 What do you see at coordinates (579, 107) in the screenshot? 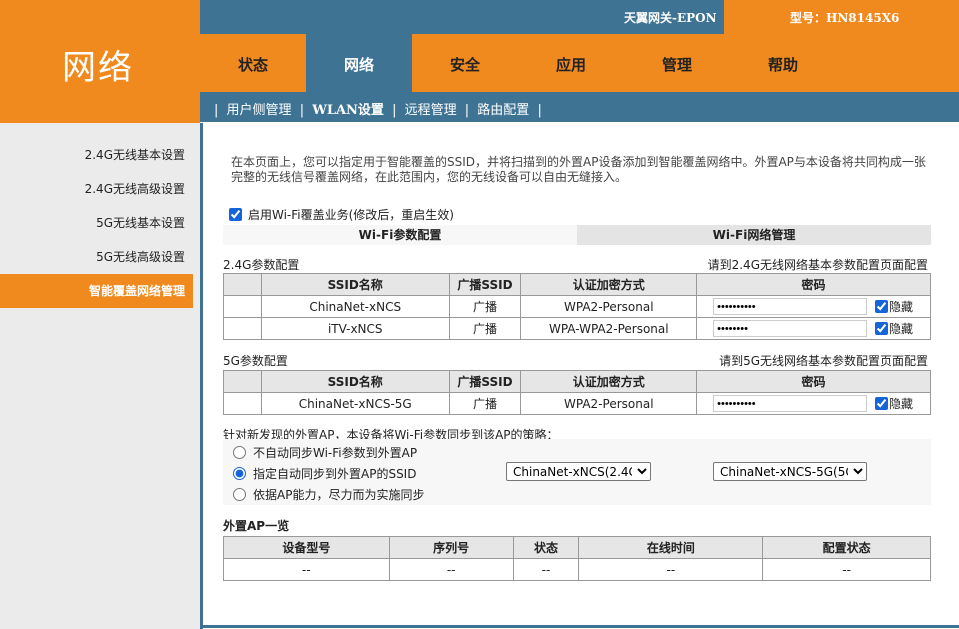
I see `sub-nav: | 用户侧管理 | WLAN设置 | 远程管理 | 路由配置 |` at bounding box center [579, 107].